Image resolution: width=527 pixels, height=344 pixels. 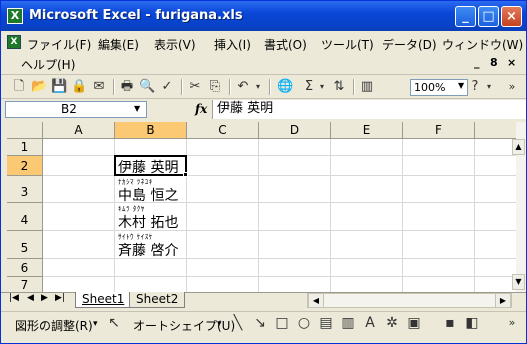 What do you see at coordinates (127, 86) in the screenshot?
I see `print-icon: 🖶` at bounding box center [127, 86].